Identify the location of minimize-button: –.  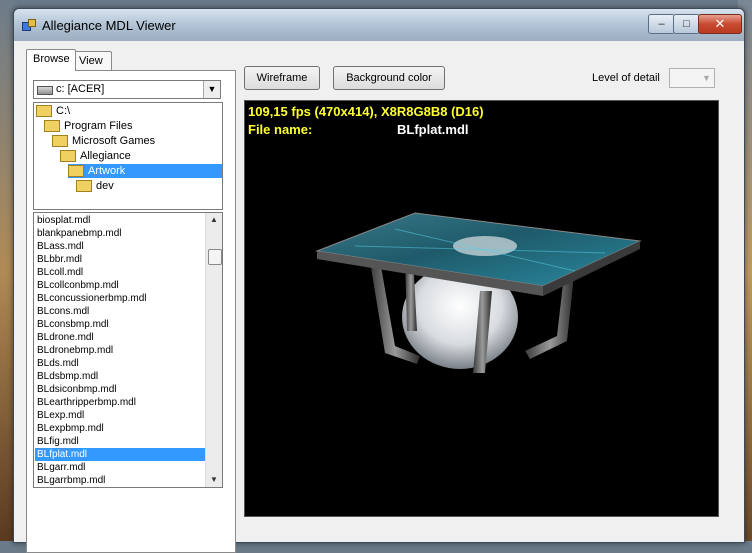
(661, 24).